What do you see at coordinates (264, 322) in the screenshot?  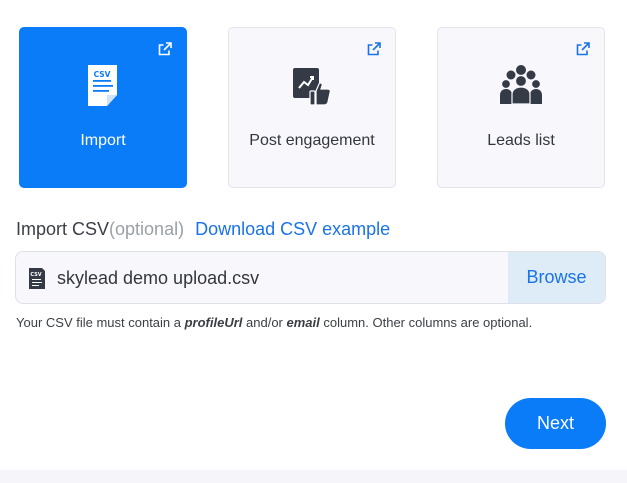 I see `hint-mid: and/or` at bounding box center [264, 322].